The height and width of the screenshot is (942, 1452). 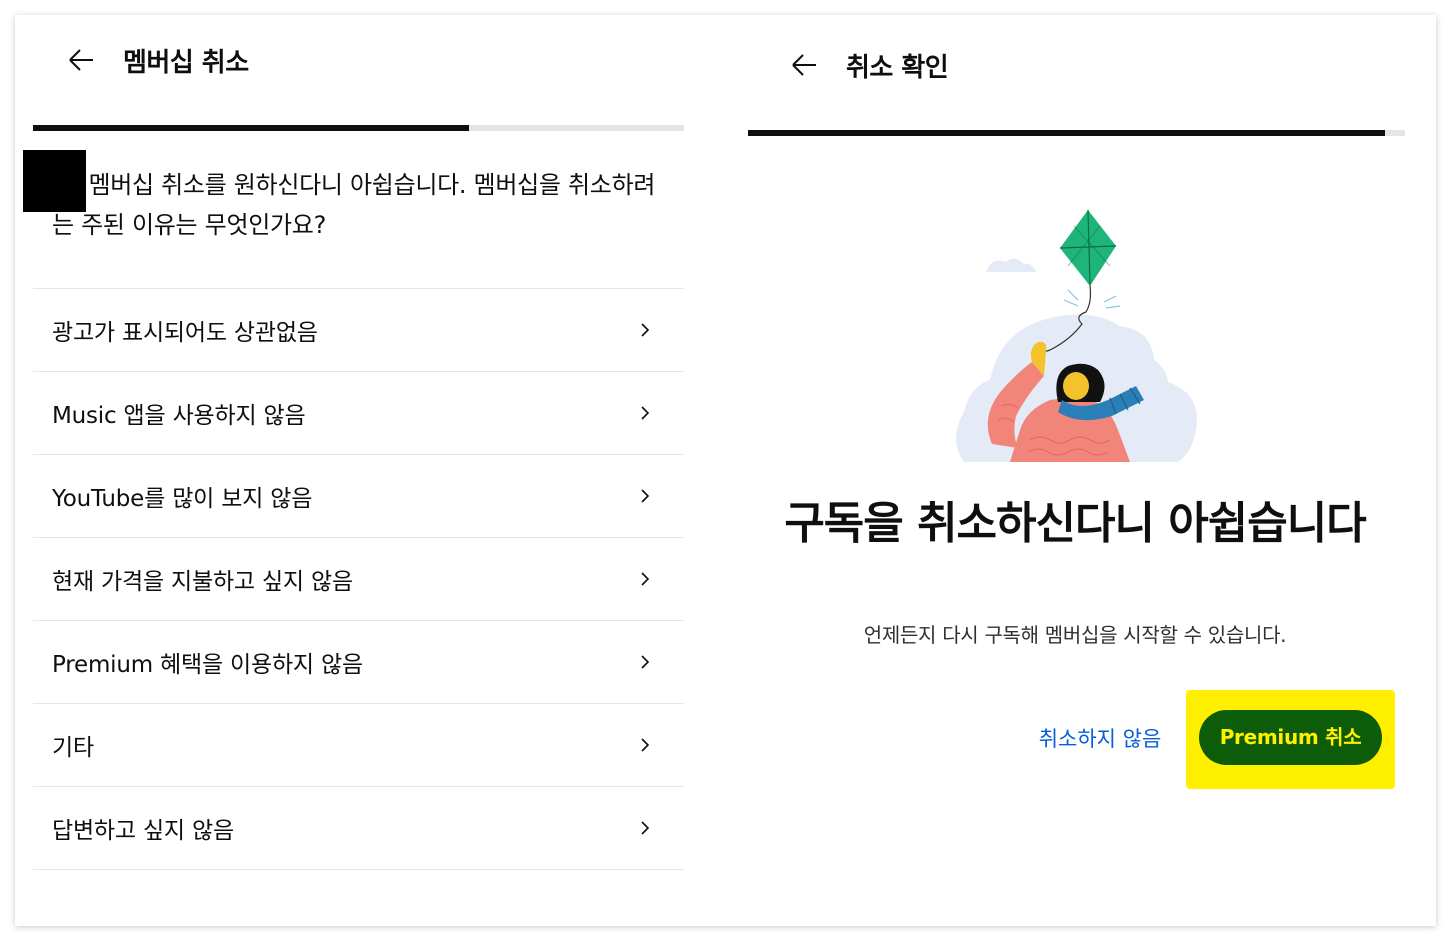 I want to click on reason-label: YouTube를 많이 보지 않음, so click(x=182, y=499).